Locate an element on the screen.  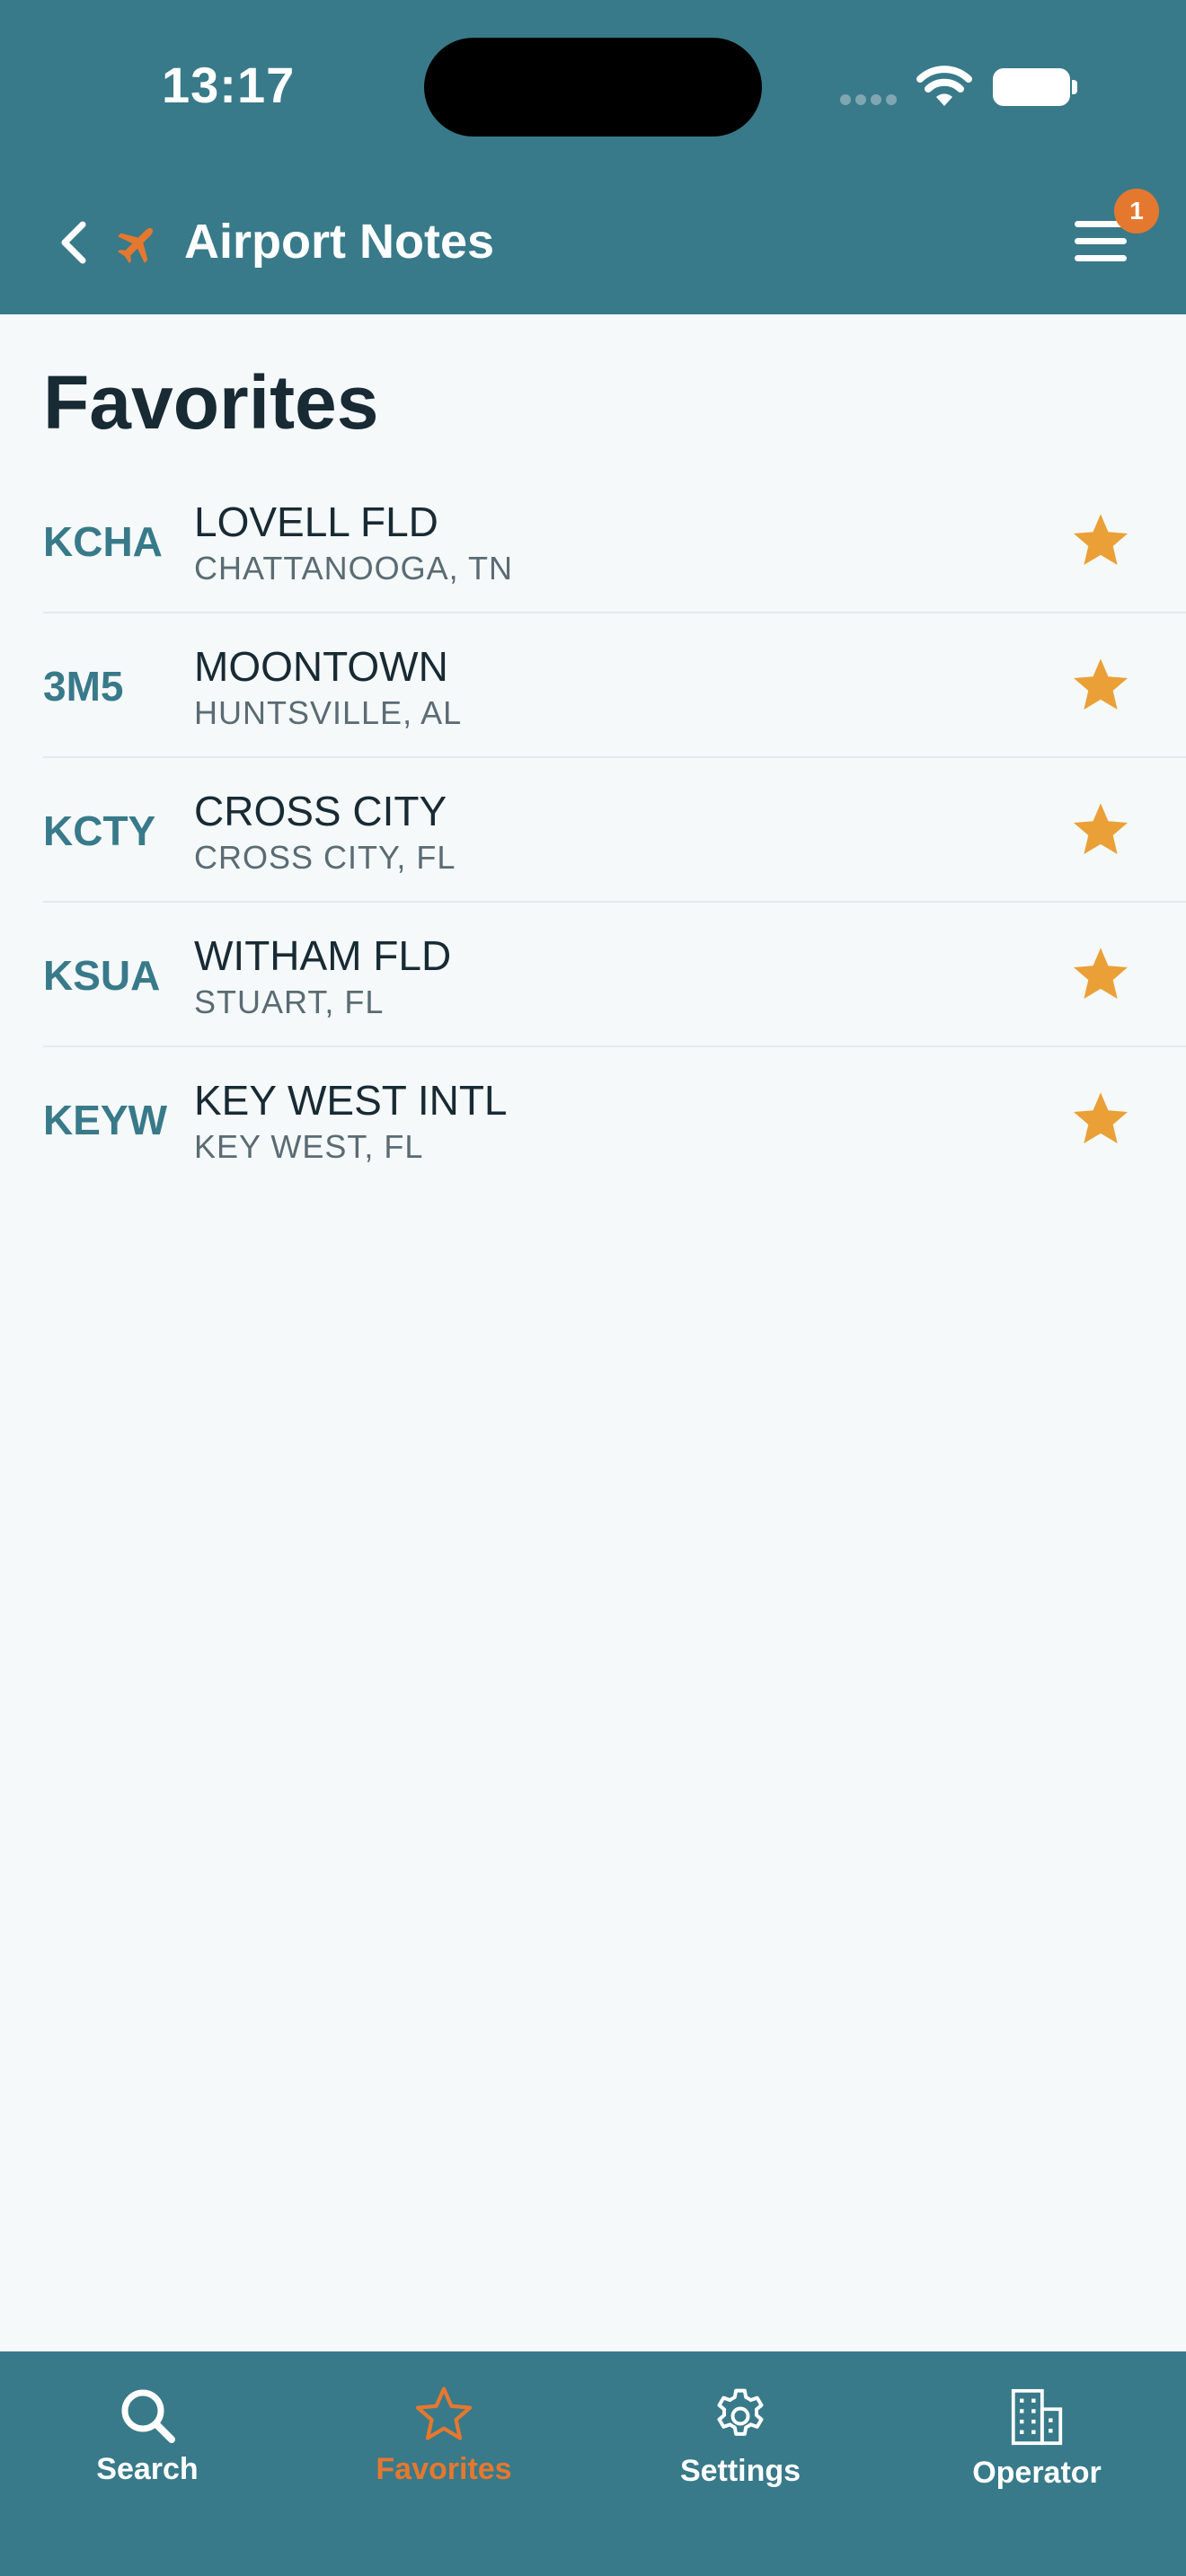
favorite-row: 3M5 MOONTOWN HUNTSVILLE, AL is located at coordinates (614, 685).